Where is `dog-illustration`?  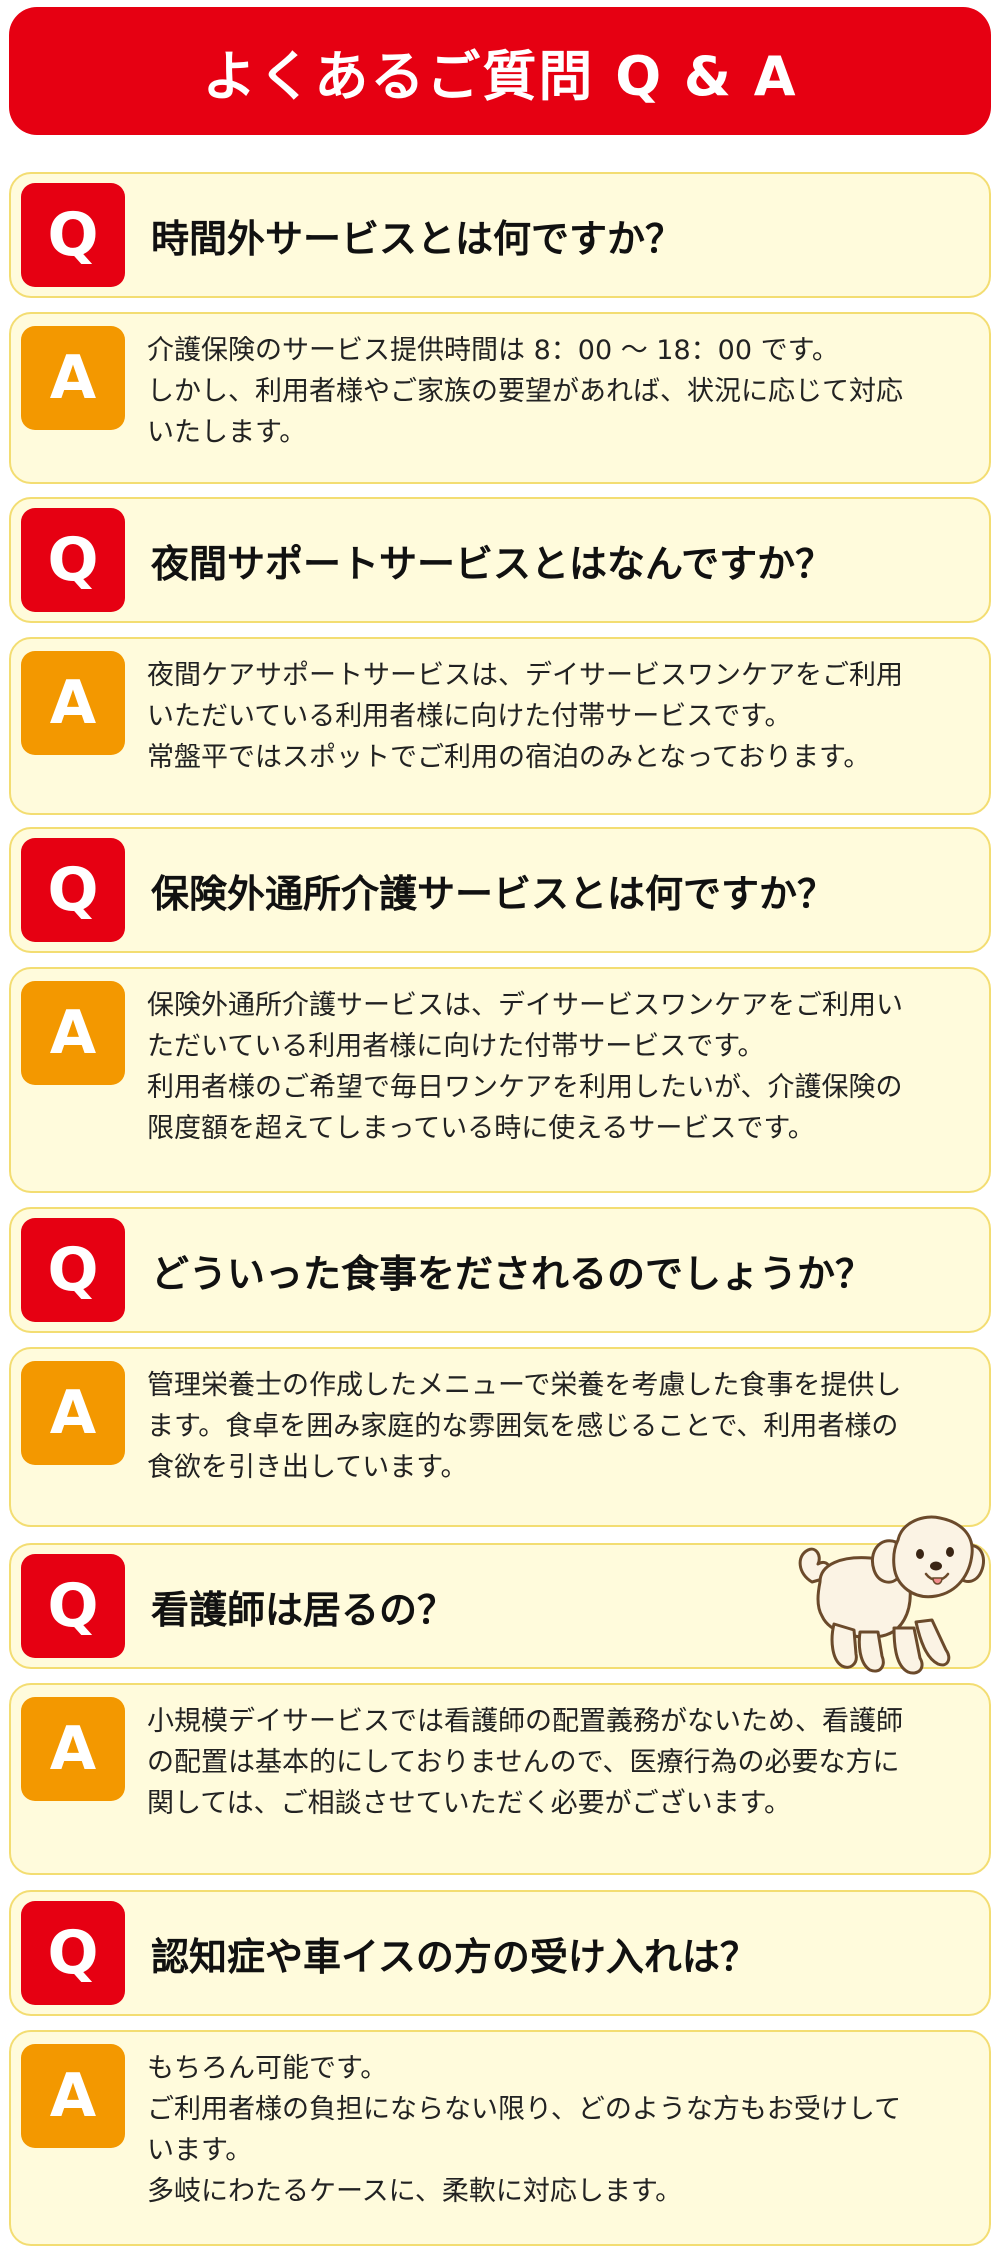
dog-illustration is located at coordinates (891, 1595).